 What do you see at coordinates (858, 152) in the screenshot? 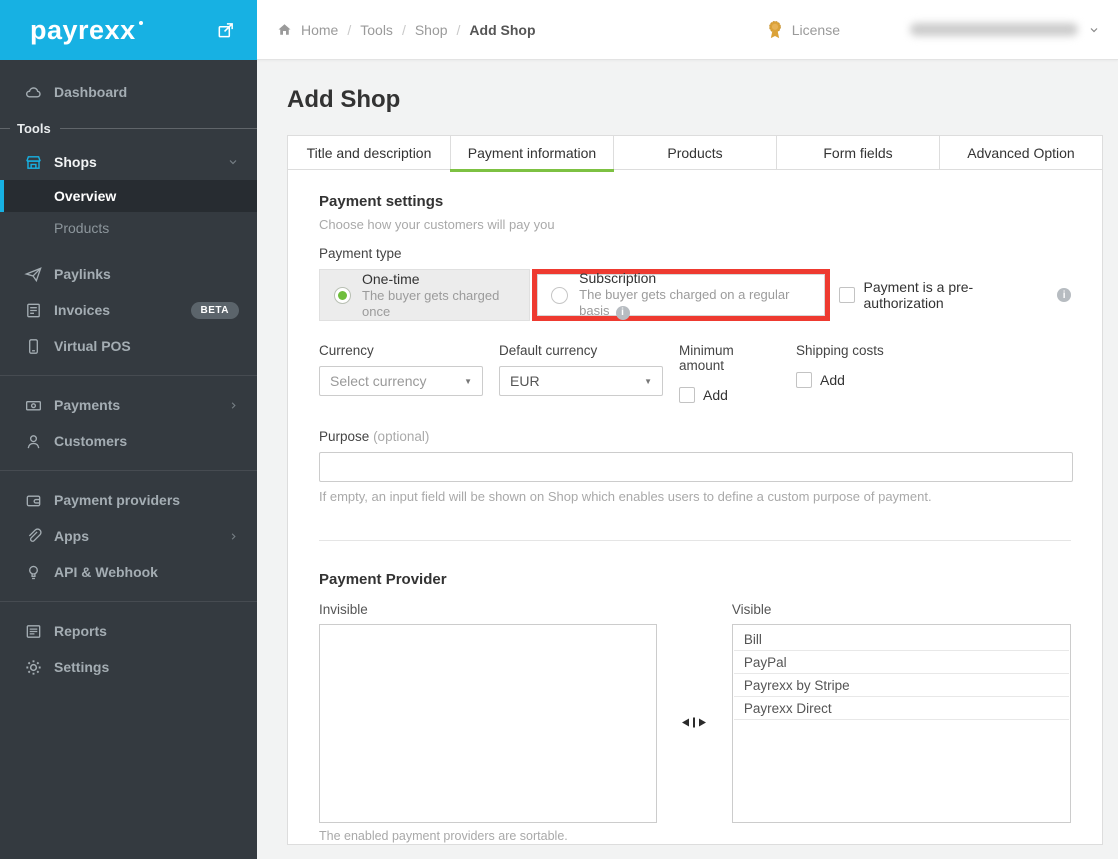
I see `tab-form-fields: Form fields` at bounding box center [858, 152].